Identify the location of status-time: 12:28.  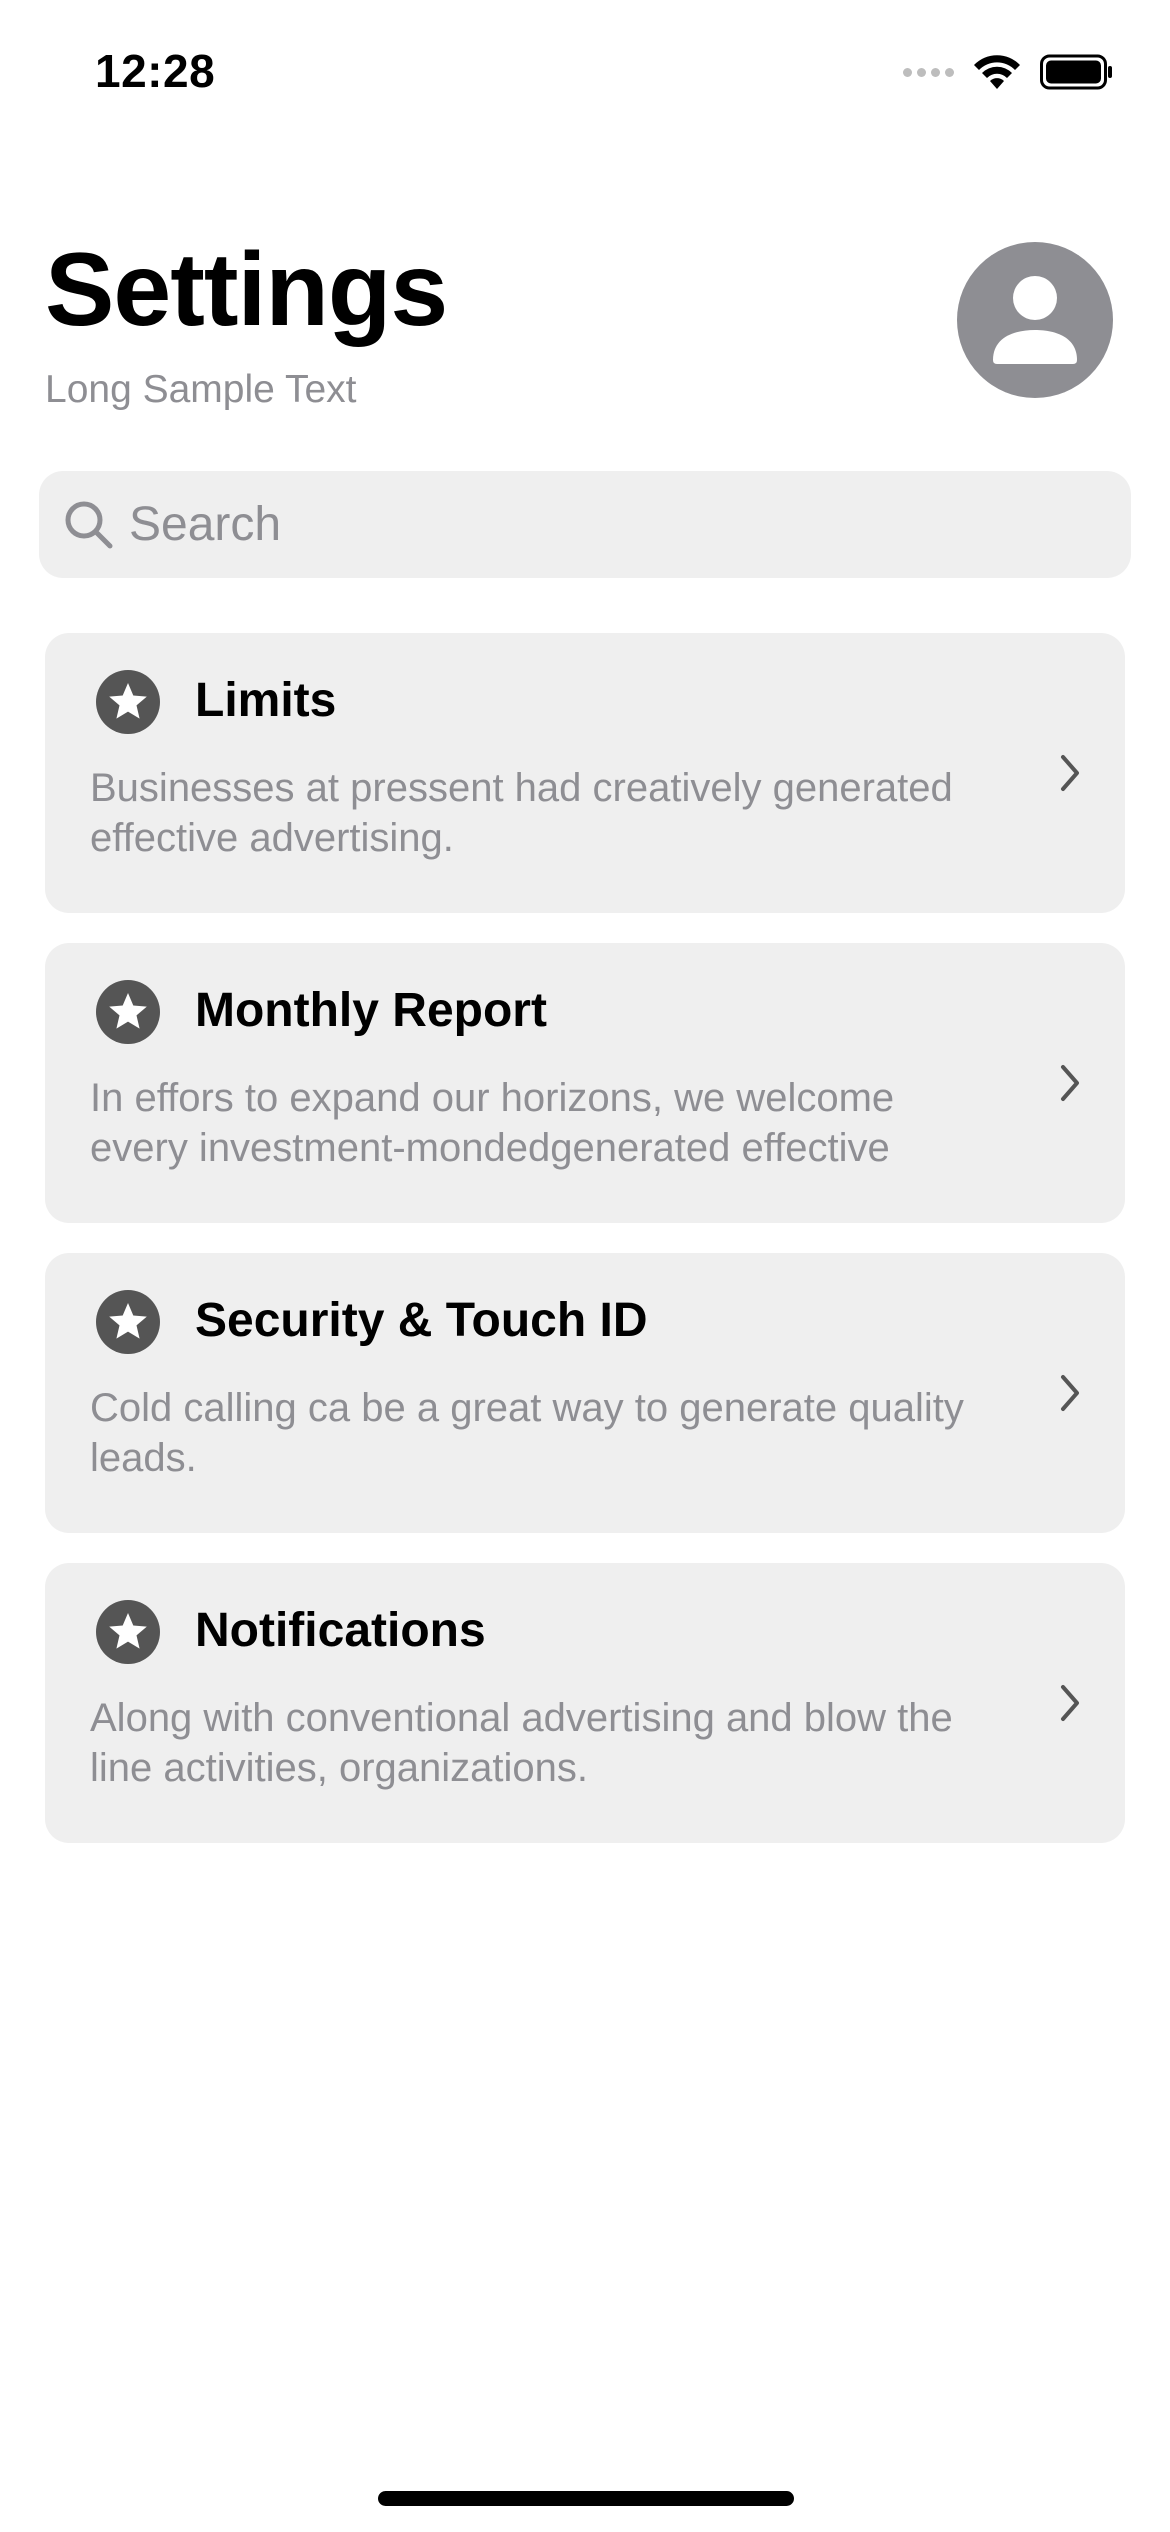
(155, 71).